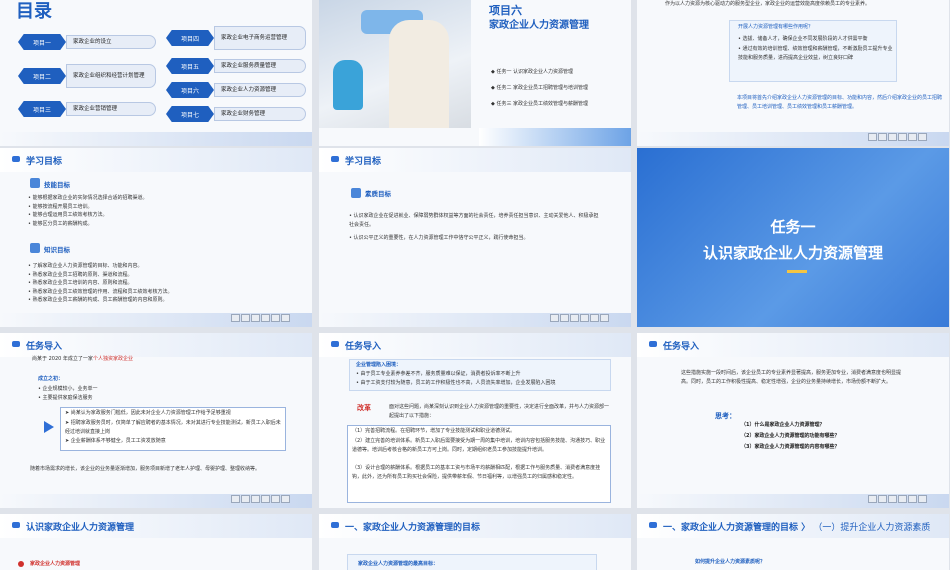 The width and height of the screenshot is (950, 570). I want to click on question-2: （2）家政企业人力资源管理的功能有哪些？, so click(790, 436).